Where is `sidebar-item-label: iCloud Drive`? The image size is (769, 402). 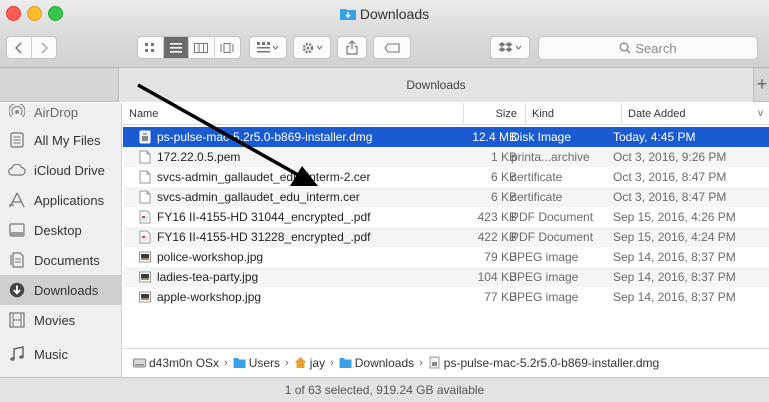 sidebar-item-label: iCloud Drive is located at coordinates (69, 170).